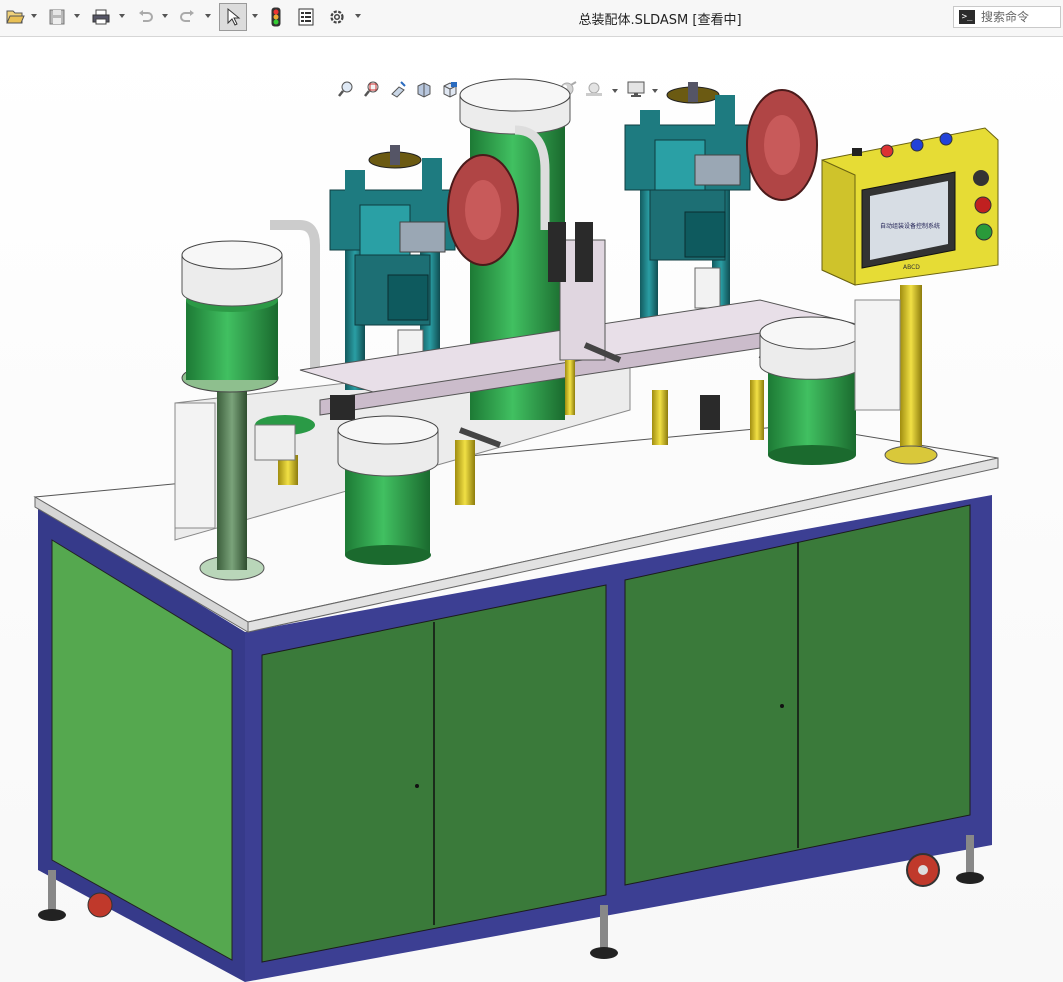 This screenshot has height=982, width=1063. Describe the element at coordinates (34, 16) in the screenshot. I see `open-dropdown-icon` at that location.